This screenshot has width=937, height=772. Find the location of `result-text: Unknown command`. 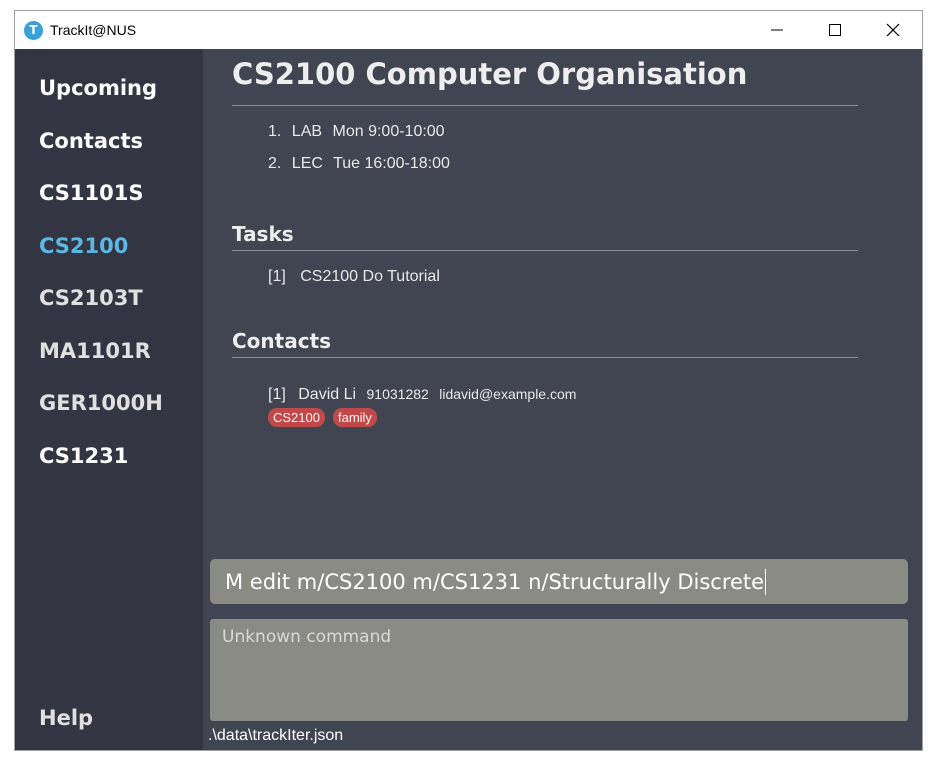

result-text: Unknown command is located at coordinates (307, 637).